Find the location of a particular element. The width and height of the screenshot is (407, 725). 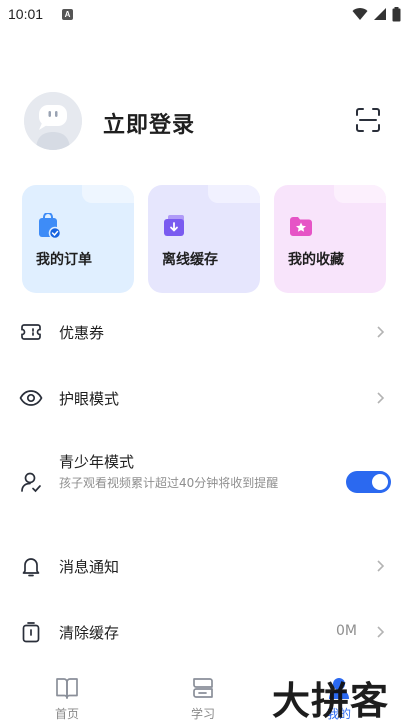

order-bag-icon is located at coordinates (50, 226).